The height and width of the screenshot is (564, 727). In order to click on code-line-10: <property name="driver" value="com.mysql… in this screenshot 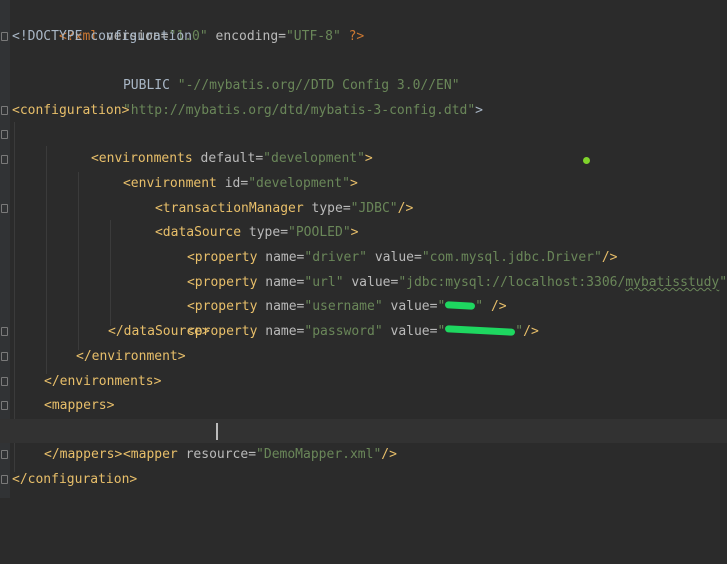, I will do `click(363, 243)`.